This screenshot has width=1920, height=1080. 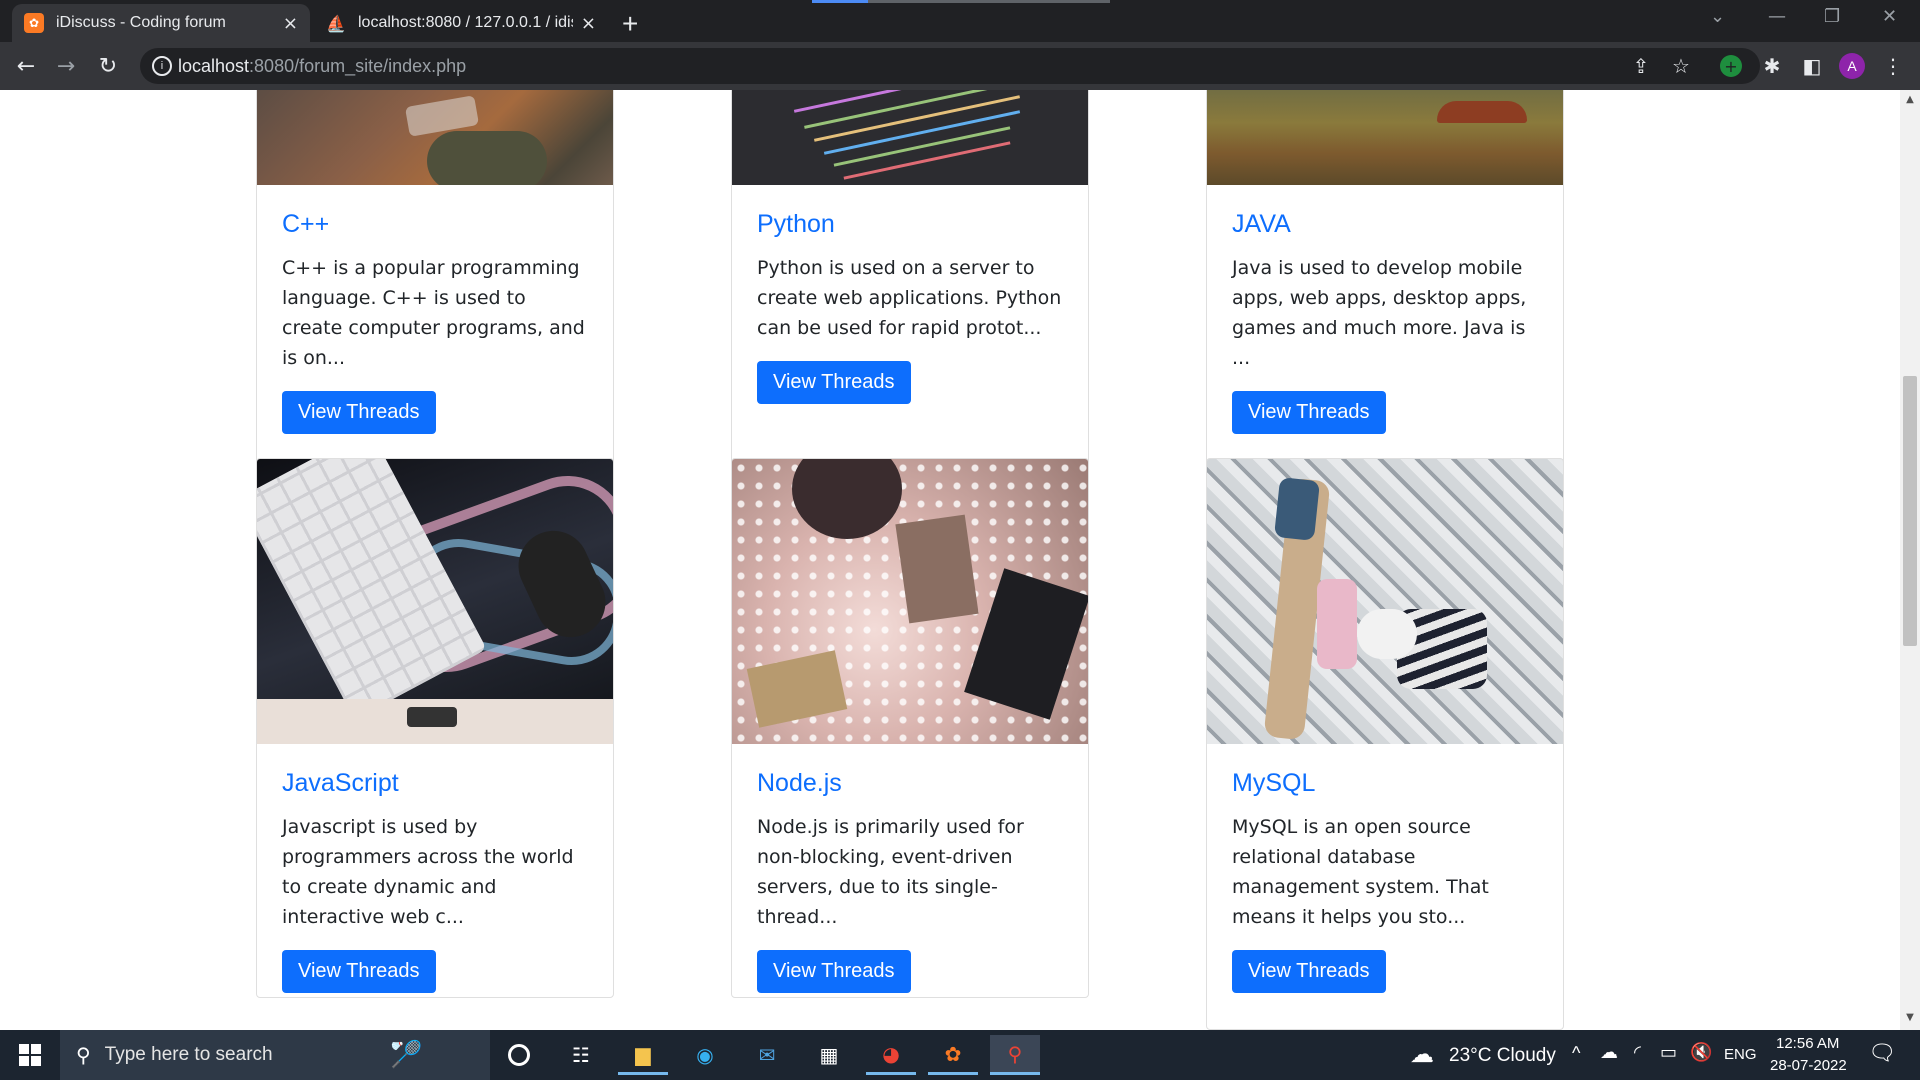 What do you see at coordinates (1641, 66) in the screenshot?
I see `share-icon: ⇪` at bounding box center [1641, 66].